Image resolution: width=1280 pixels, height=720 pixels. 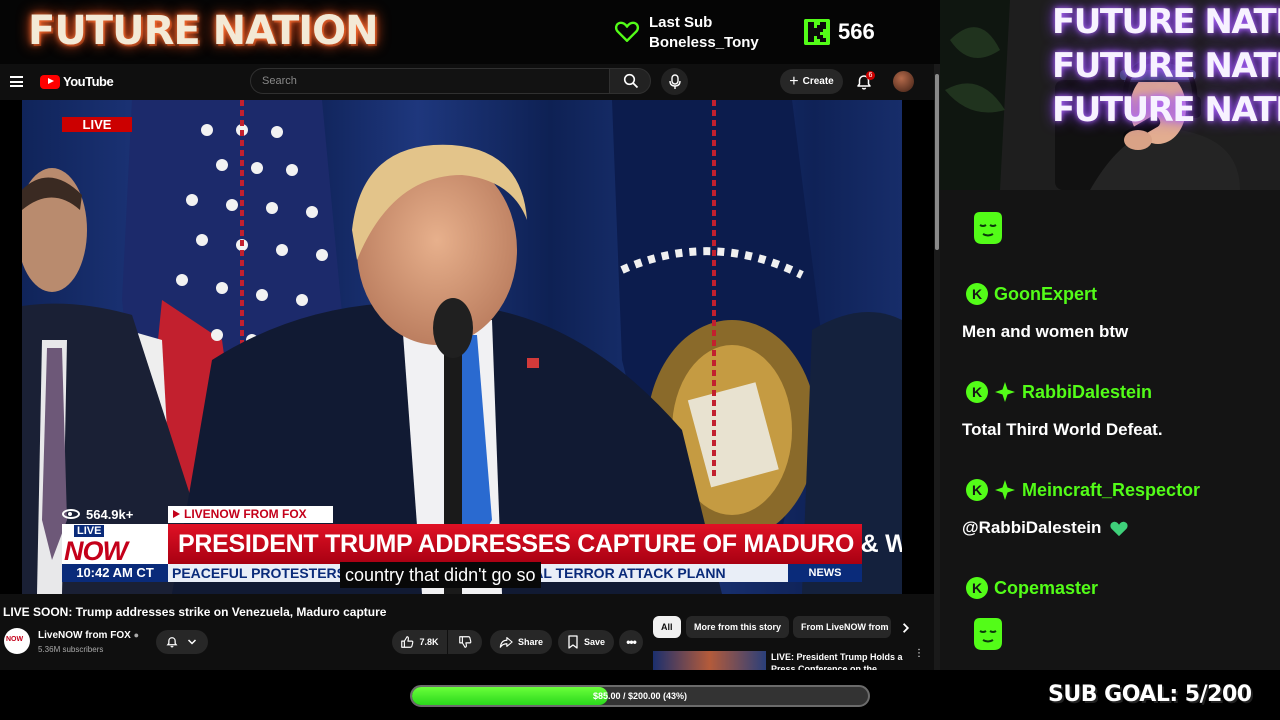 I want to click on ticker-network-label: NEWS, so click(x=825, y=573).